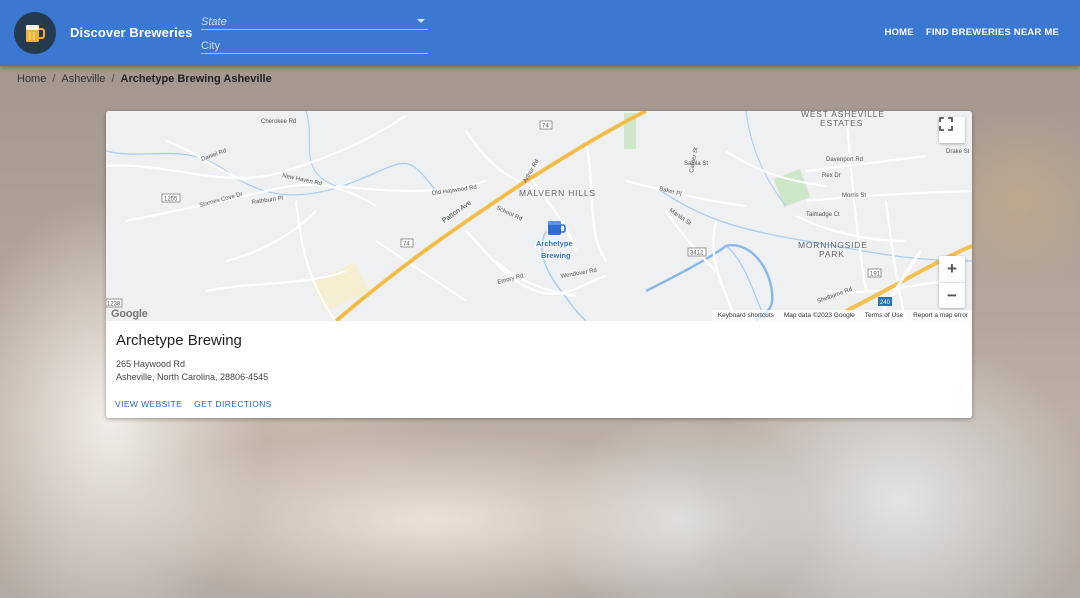 The height and width of the screenshot is (598, 1080). What do you see at coordinates (854, 196) in the screenshot?
I see `svg-text: Morris St` at bounding box center [854, 196].